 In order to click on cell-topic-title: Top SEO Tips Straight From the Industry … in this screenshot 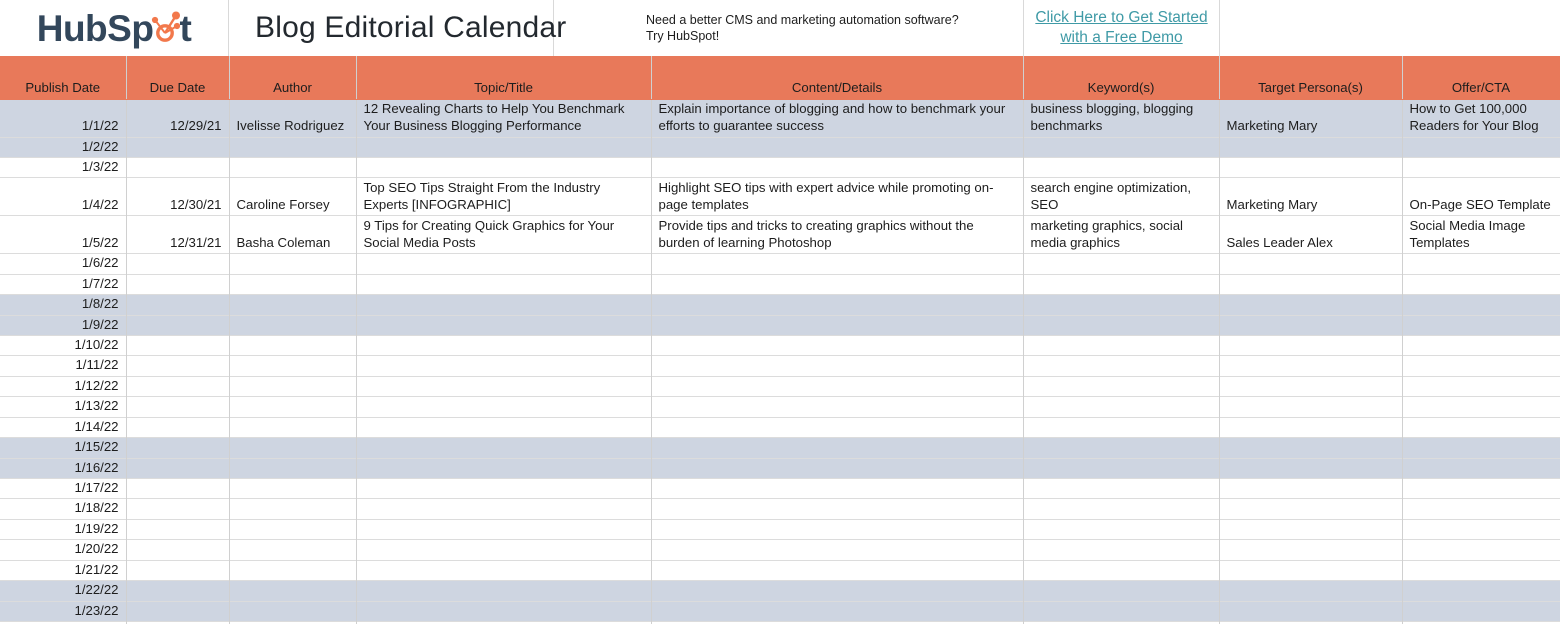, I will do `click(504, 196)`.